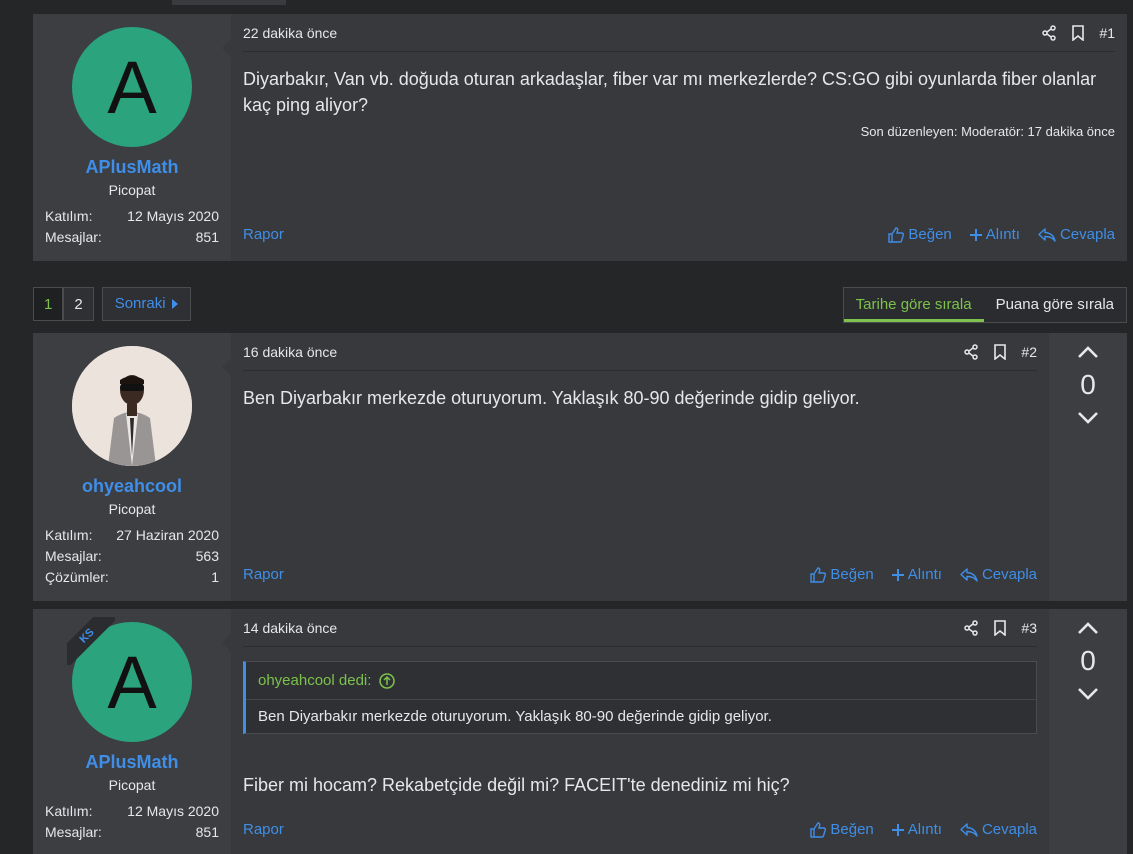  I want to click on avatar: A, so click(132, 87).